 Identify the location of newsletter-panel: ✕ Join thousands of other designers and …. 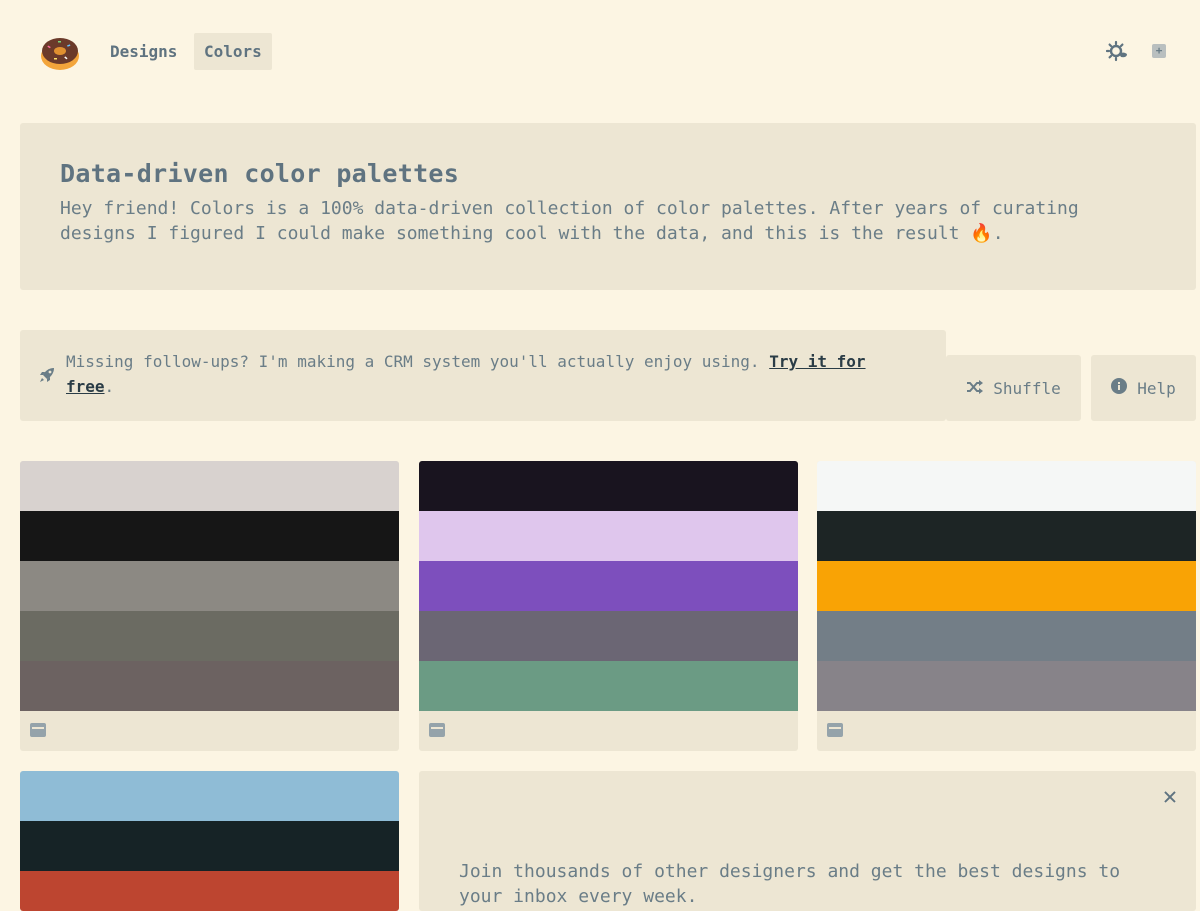
(807, 841).